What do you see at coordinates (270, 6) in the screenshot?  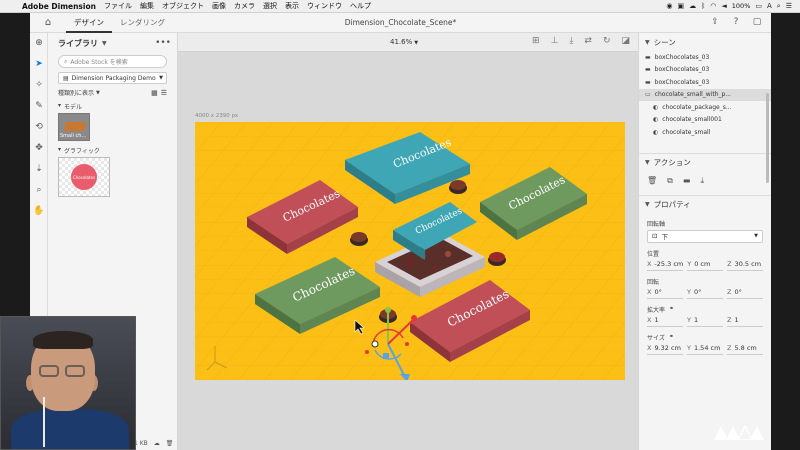 I see `menu-select: 選択` at bounding box center [270, 6].